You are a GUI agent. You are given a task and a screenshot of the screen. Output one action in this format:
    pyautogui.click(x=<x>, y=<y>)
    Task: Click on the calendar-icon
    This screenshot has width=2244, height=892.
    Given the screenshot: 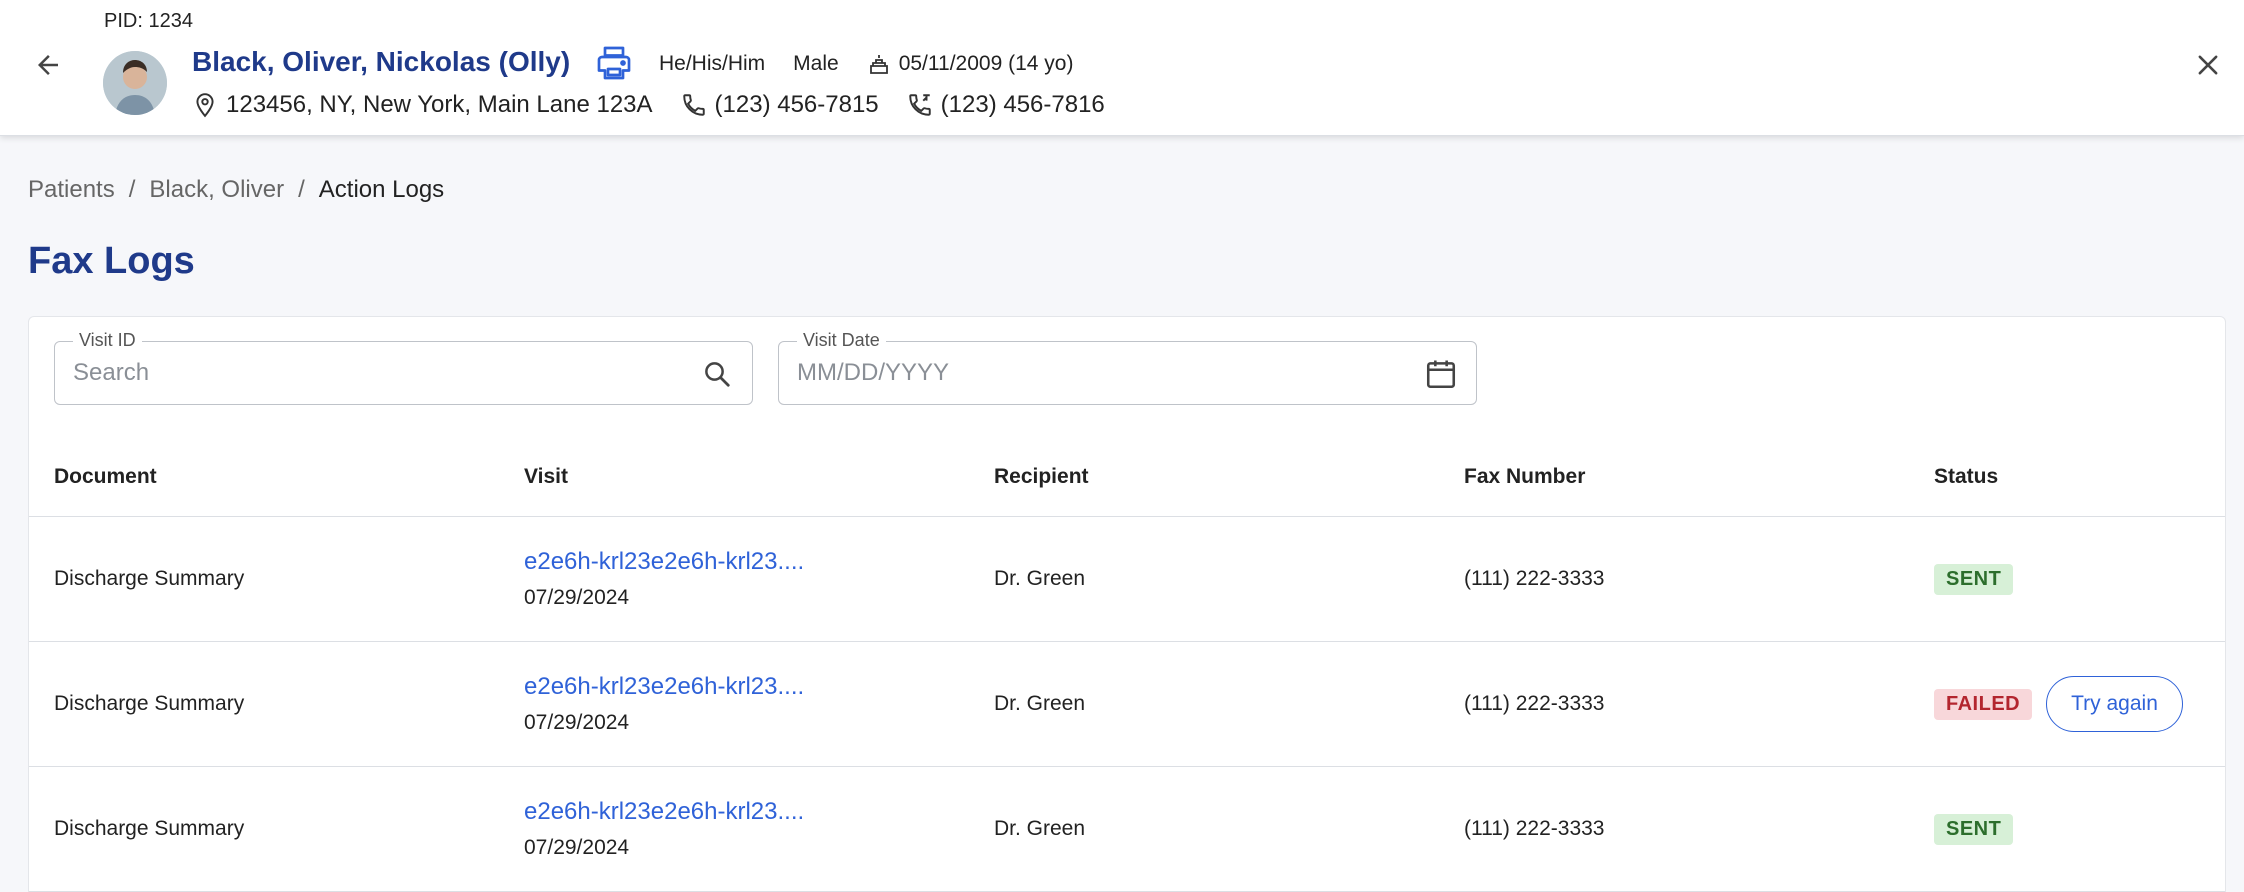 What is the action you would take?
    pyautogui.click(x=1441, y=374)
    